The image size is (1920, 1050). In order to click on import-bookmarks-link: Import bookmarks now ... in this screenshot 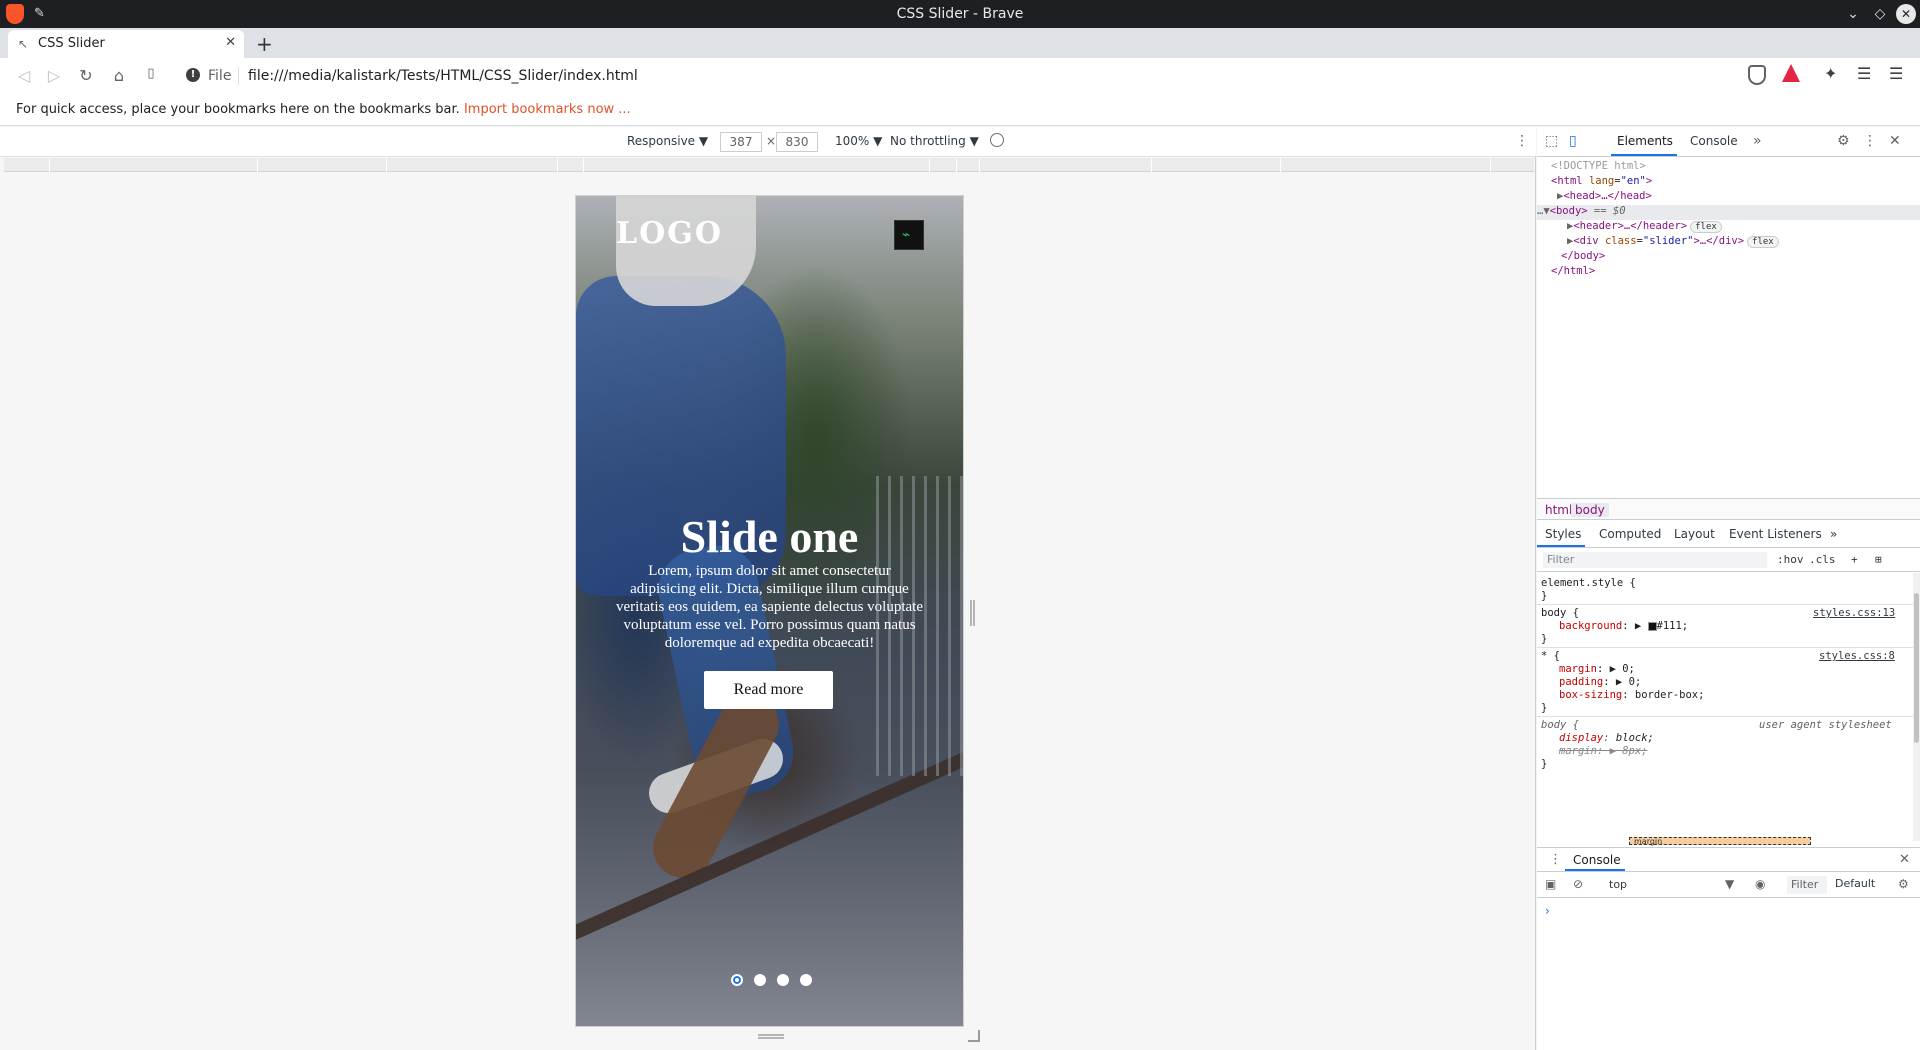, I will do `click(547, 109)`.